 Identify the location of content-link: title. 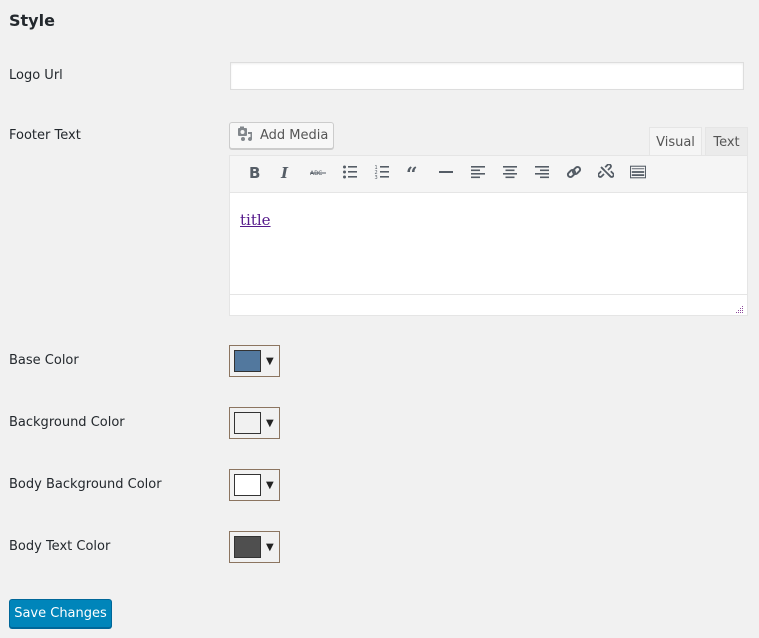
(255, 220).